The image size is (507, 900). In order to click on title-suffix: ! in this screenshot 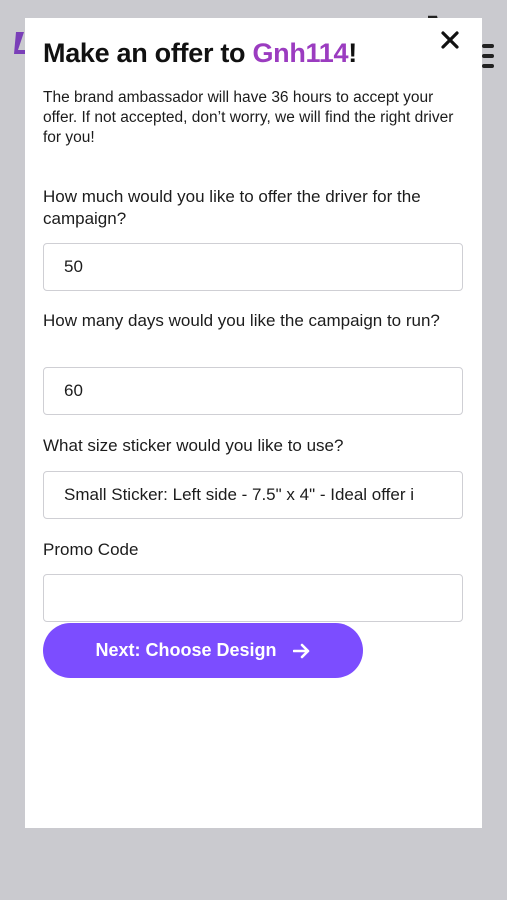, I will do `click(352, 53)`.